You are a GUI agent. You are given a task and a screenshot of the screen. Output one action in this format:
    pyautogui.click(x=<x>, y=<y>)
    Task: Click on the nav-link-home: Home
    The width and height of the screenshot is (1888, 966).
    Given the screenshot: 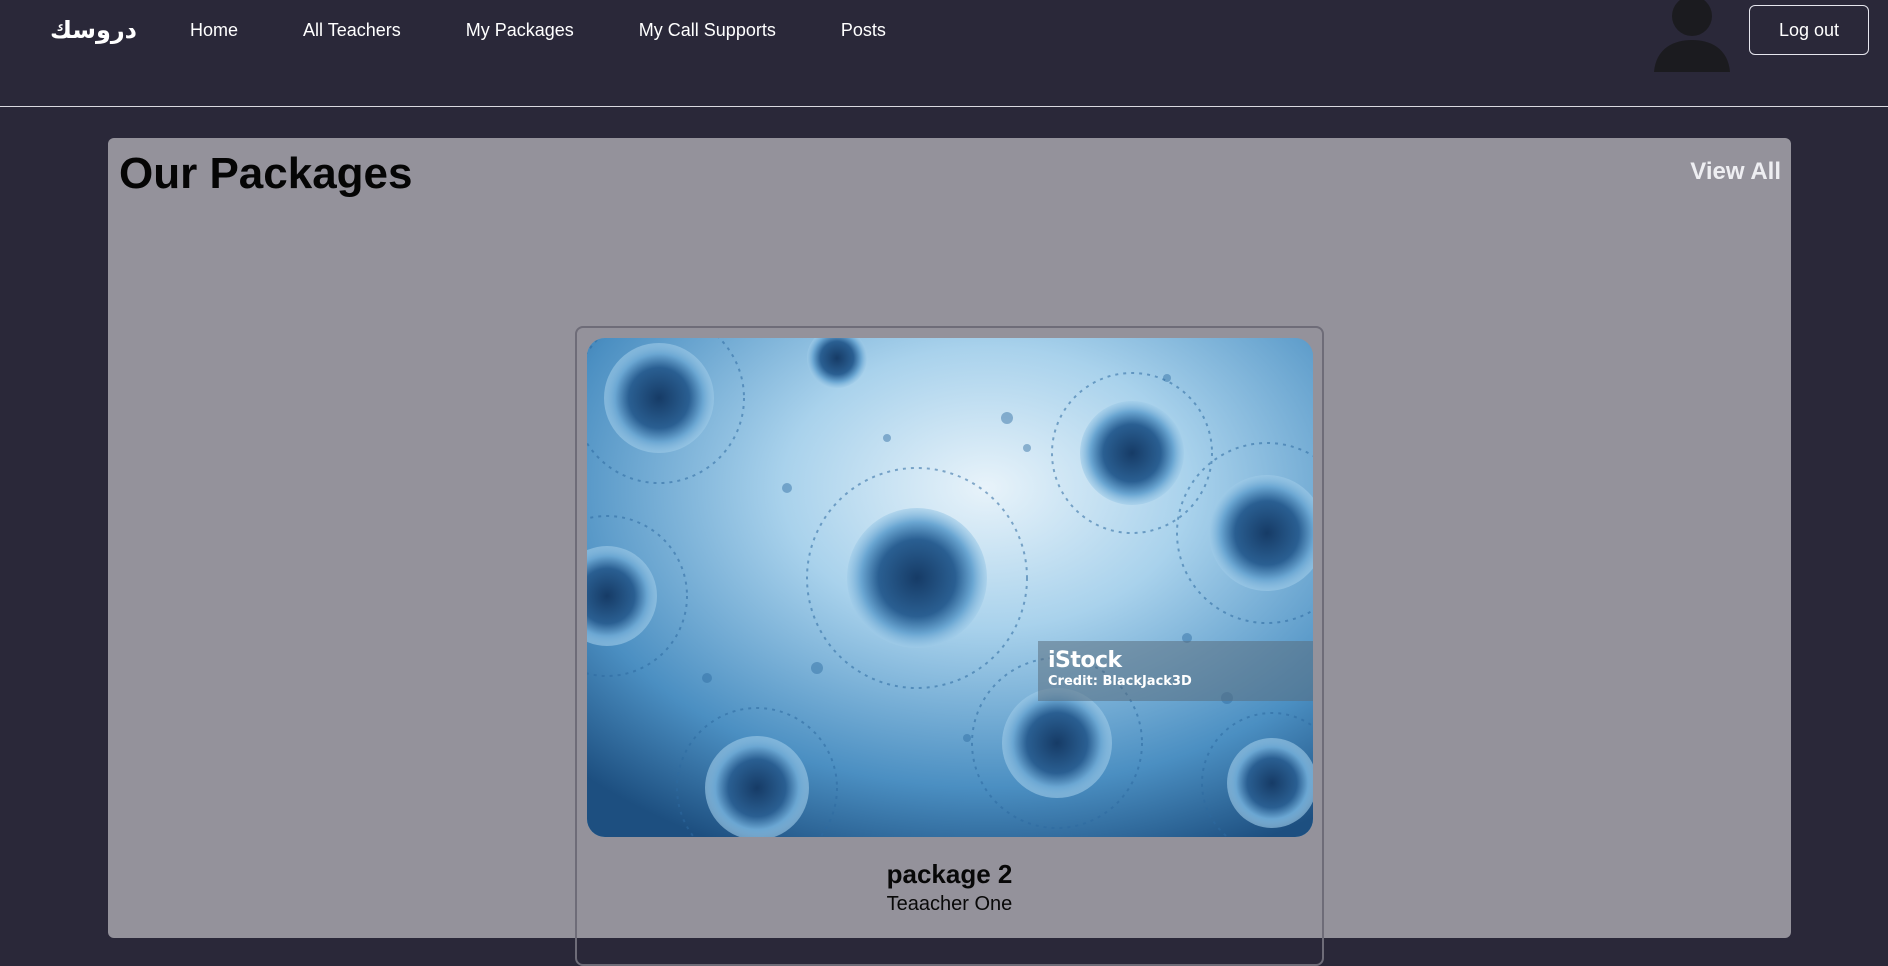 What is the action you would take?
    pyautogui.click(x=214, y=30)
    